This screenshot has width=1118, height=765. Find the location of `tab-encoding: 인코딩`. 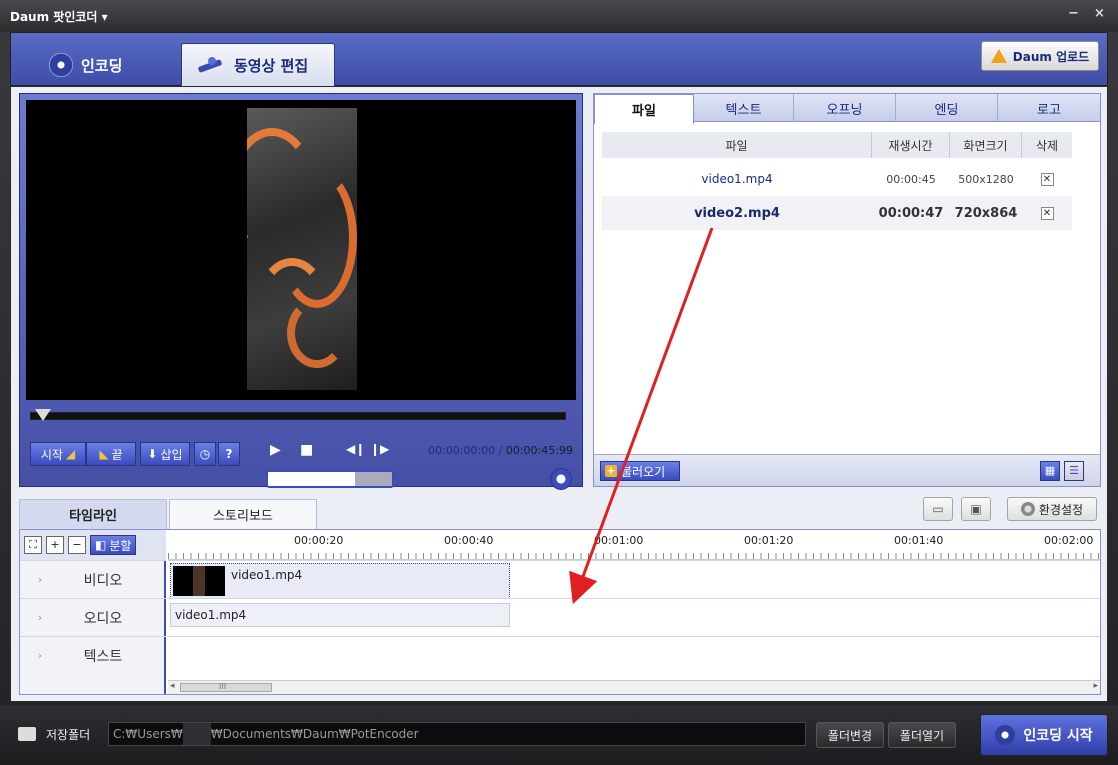

tab-encoding: 인코딩 is located at coordinates (85, 65).